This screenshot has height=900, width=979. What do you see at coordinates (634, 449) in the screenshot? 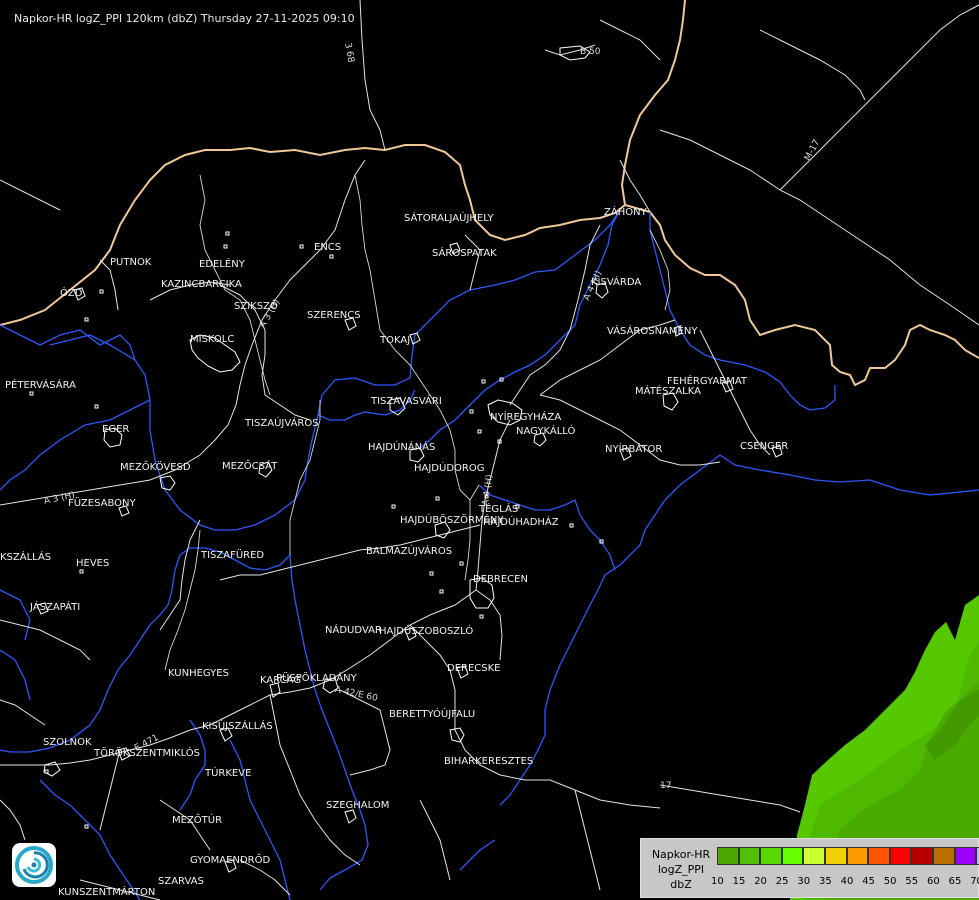
I see `city-label: NYÍRBÁTOR` at bounding box center [634, 449].